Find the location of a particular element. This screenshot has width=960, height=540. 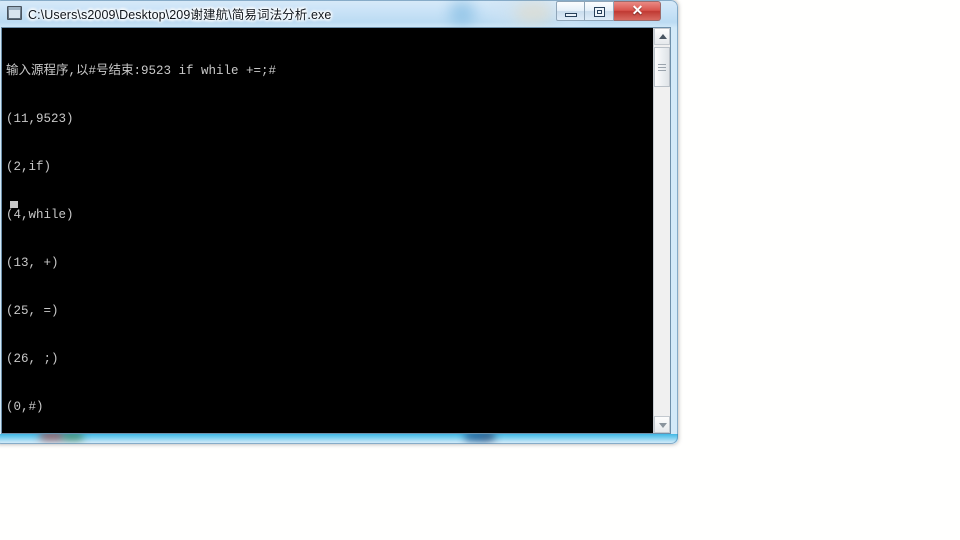

console-line: (25, =) is located at coordinates (32, 311).